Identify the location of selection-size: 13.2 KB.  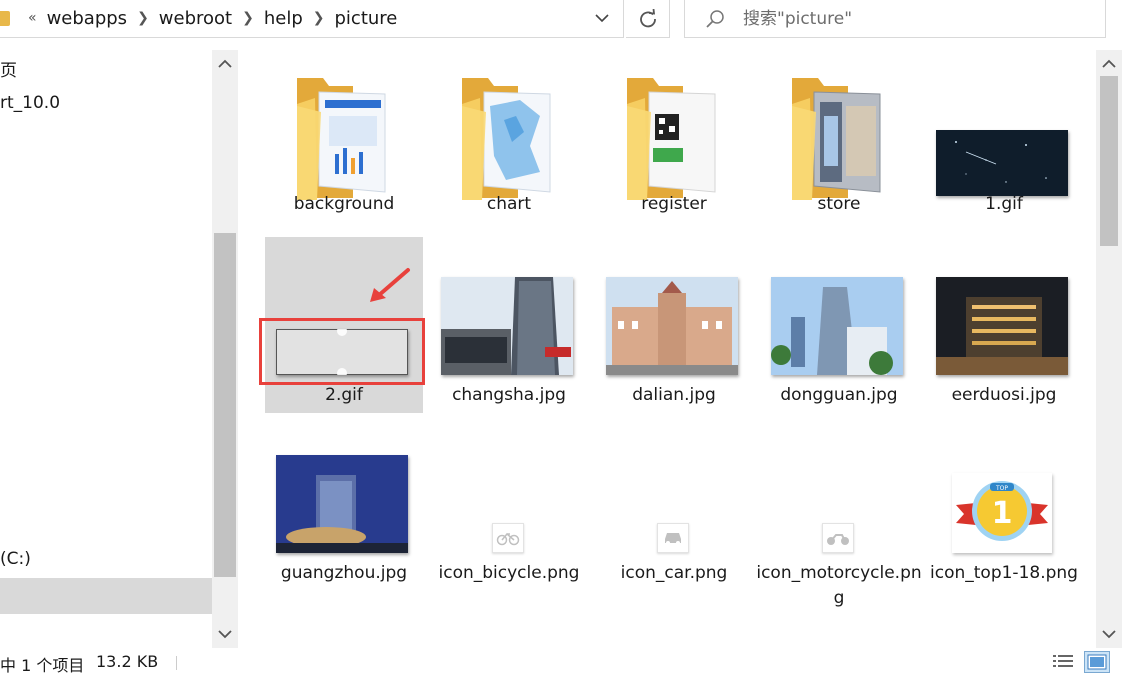
(127, 661).